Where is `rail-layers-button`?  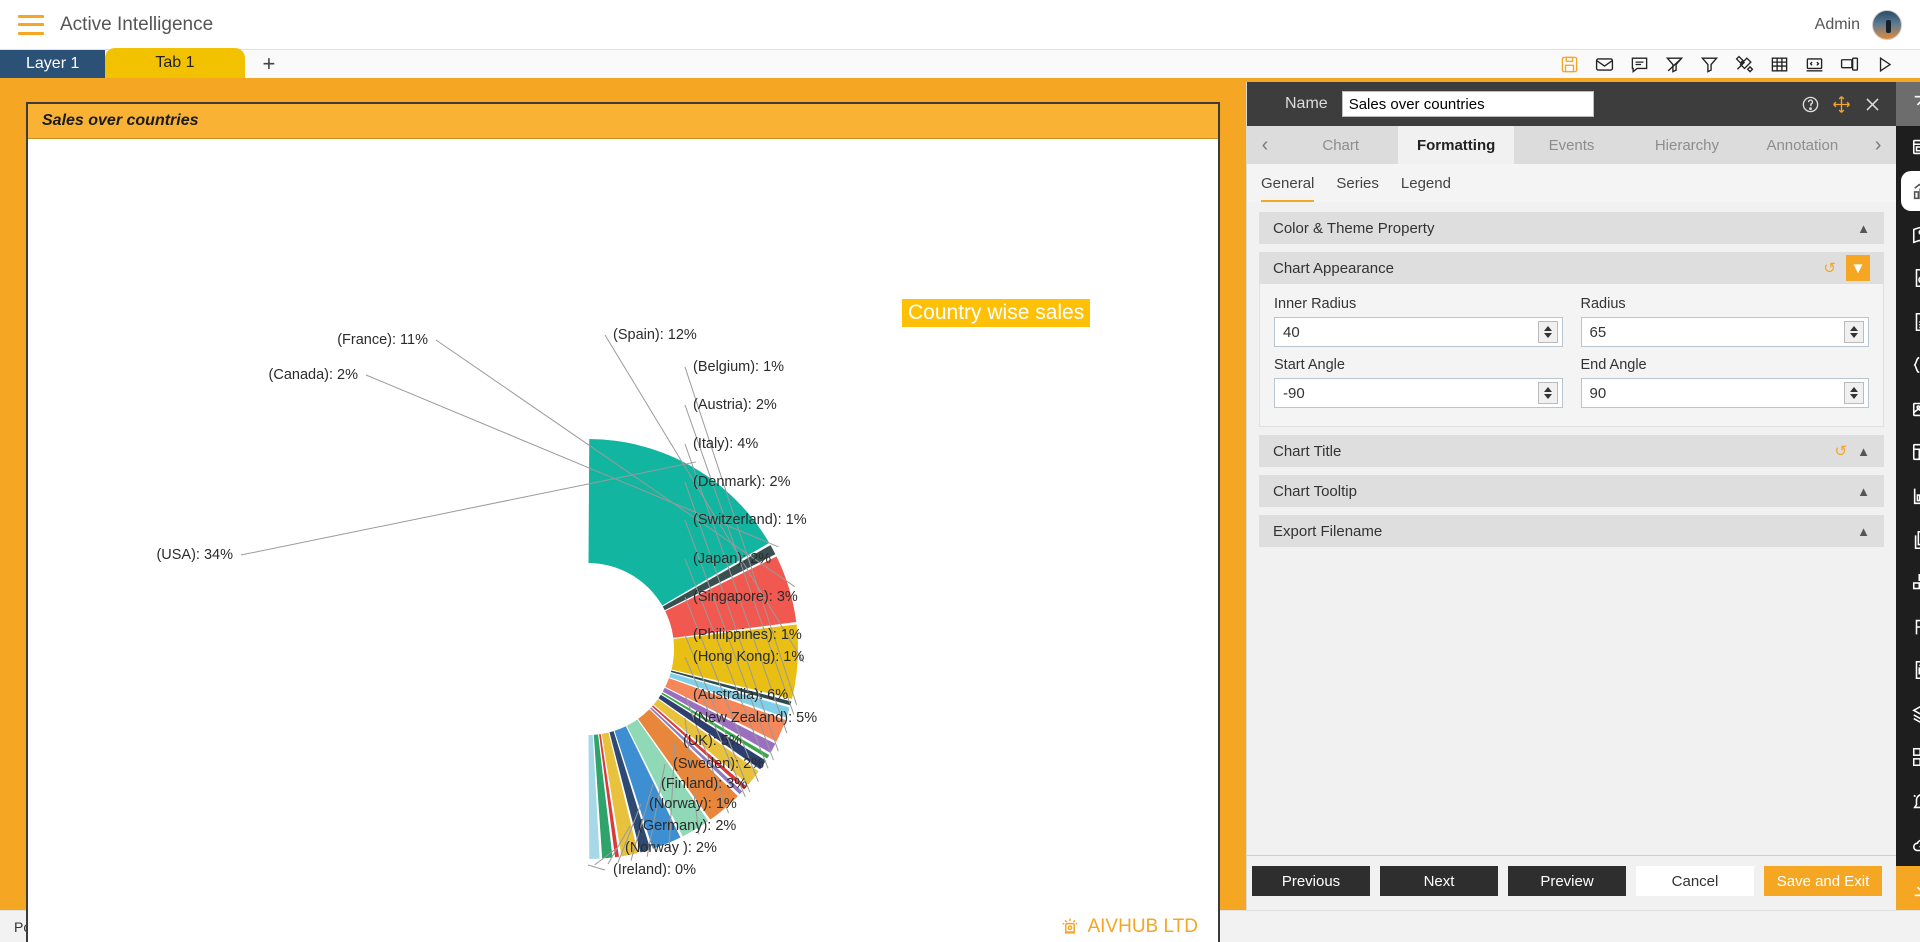 rail-layers-button is located at coordinates (1908, 714).